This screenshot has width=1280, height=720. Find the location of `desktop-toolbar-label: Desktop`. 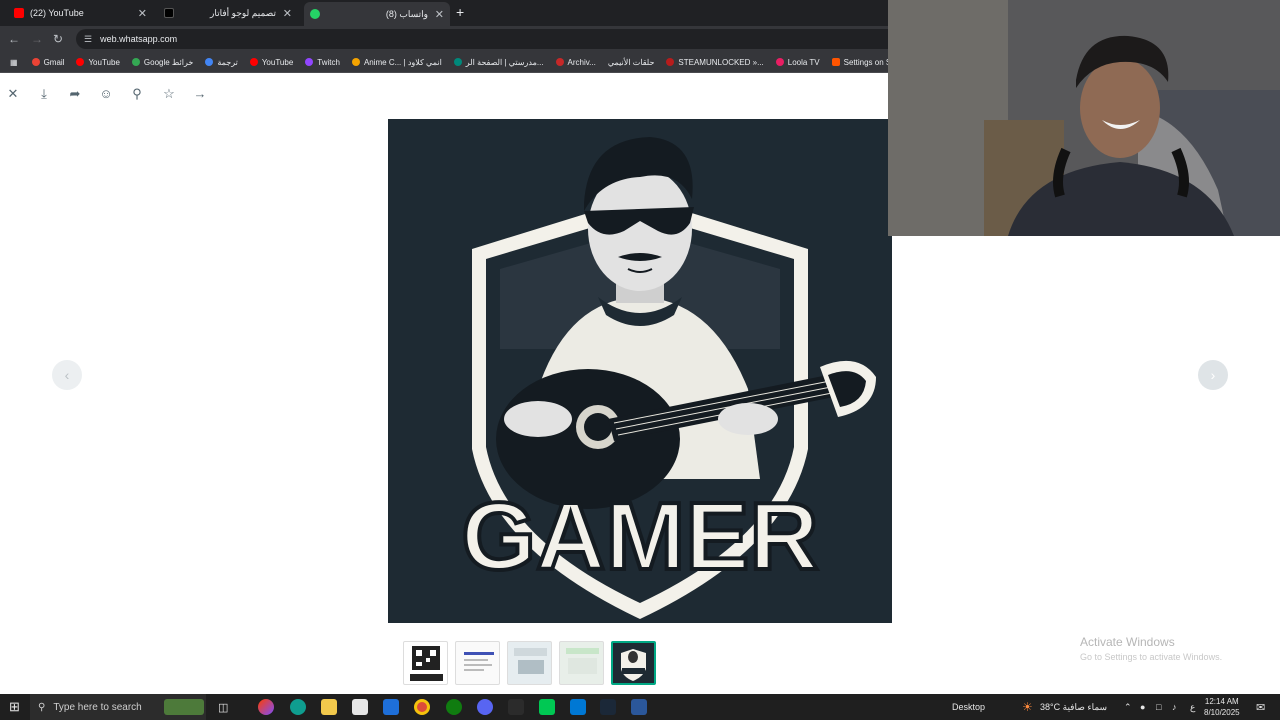

desktop-toolbar-label: Desktop is located at coordinates (968, 707).